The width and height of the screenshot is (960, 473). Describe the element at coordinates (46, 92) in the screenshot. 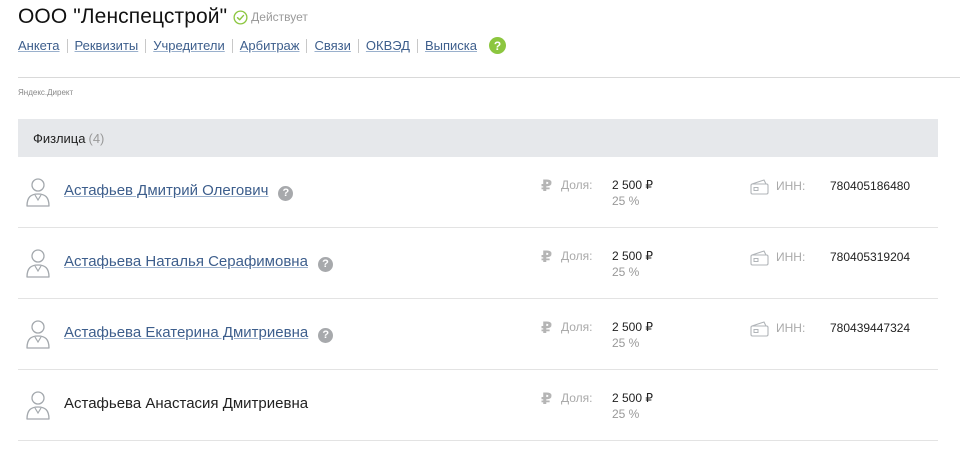

I see `ad-label: Яндекс.Директ` at that location.